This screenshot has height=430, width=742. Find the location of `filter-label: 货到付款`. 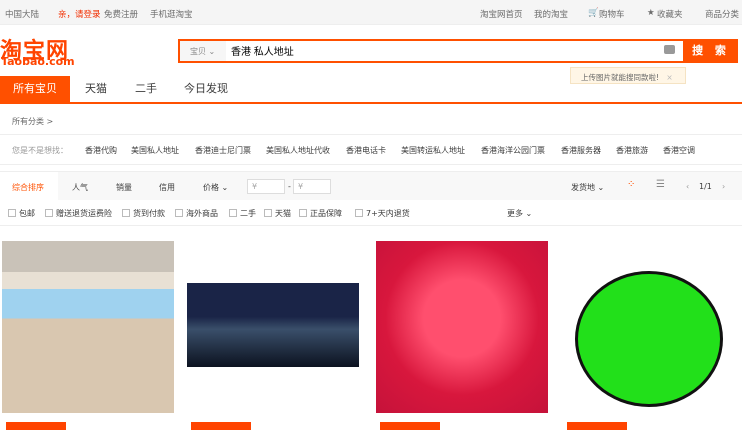

filter-label: 货到付款 is located at coordinates (149, 213).